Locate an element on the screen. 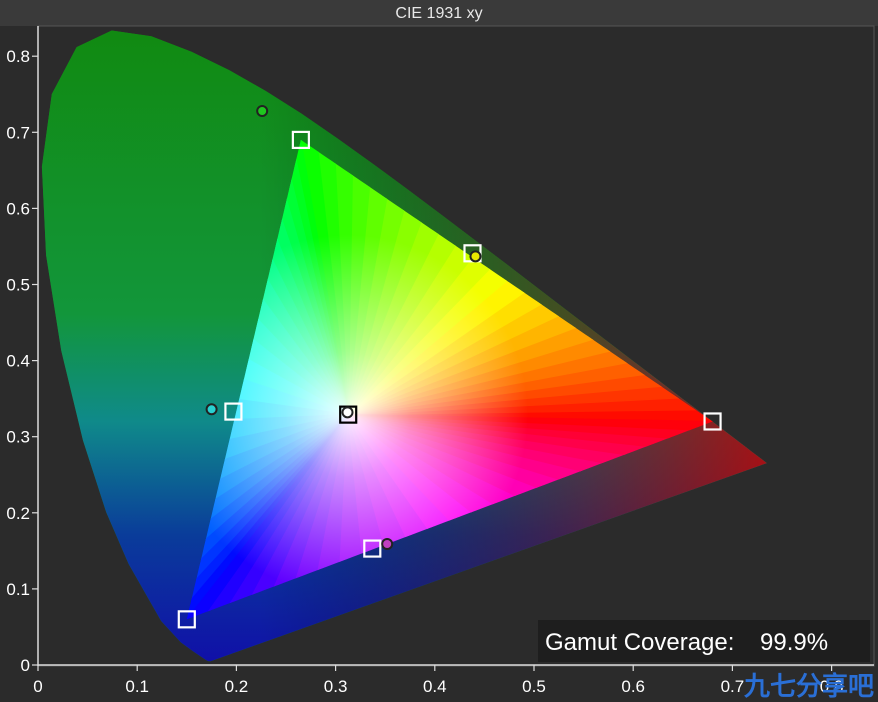 This screenshot has height=702, width=878. x-tick-label: 0.7 is located at coordinates (733, 686).